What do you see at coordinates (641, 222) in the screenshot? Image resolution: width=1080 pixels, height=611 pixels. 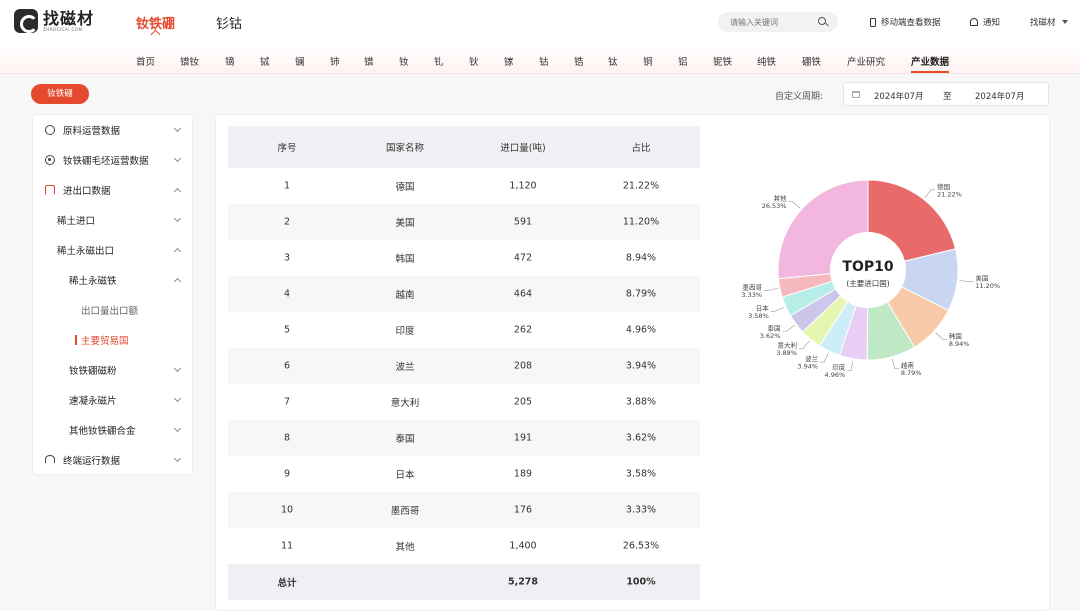 I see `cell-share: 11.20%` at bounding box center [641, 222].